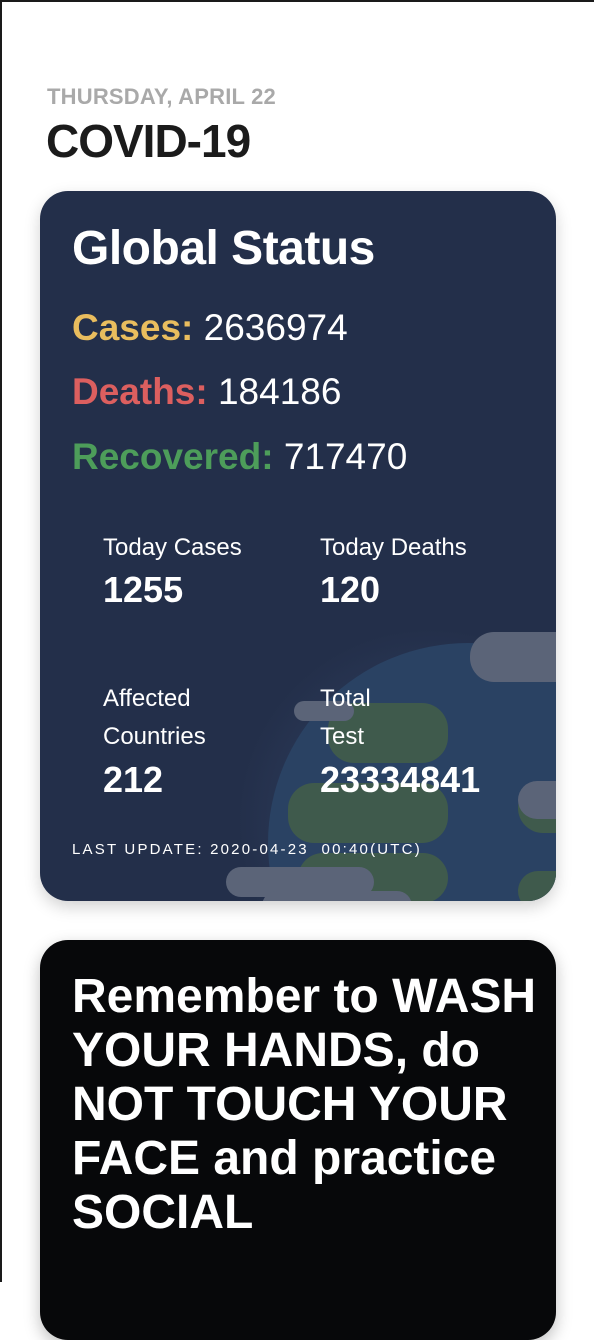 Image resolution: width=594 pixels, height=1340 pixels. What do you see at coordinates (279, 391) in the screenshot?
I see `deaths-value: 184186` at bounding box center [279, 391].